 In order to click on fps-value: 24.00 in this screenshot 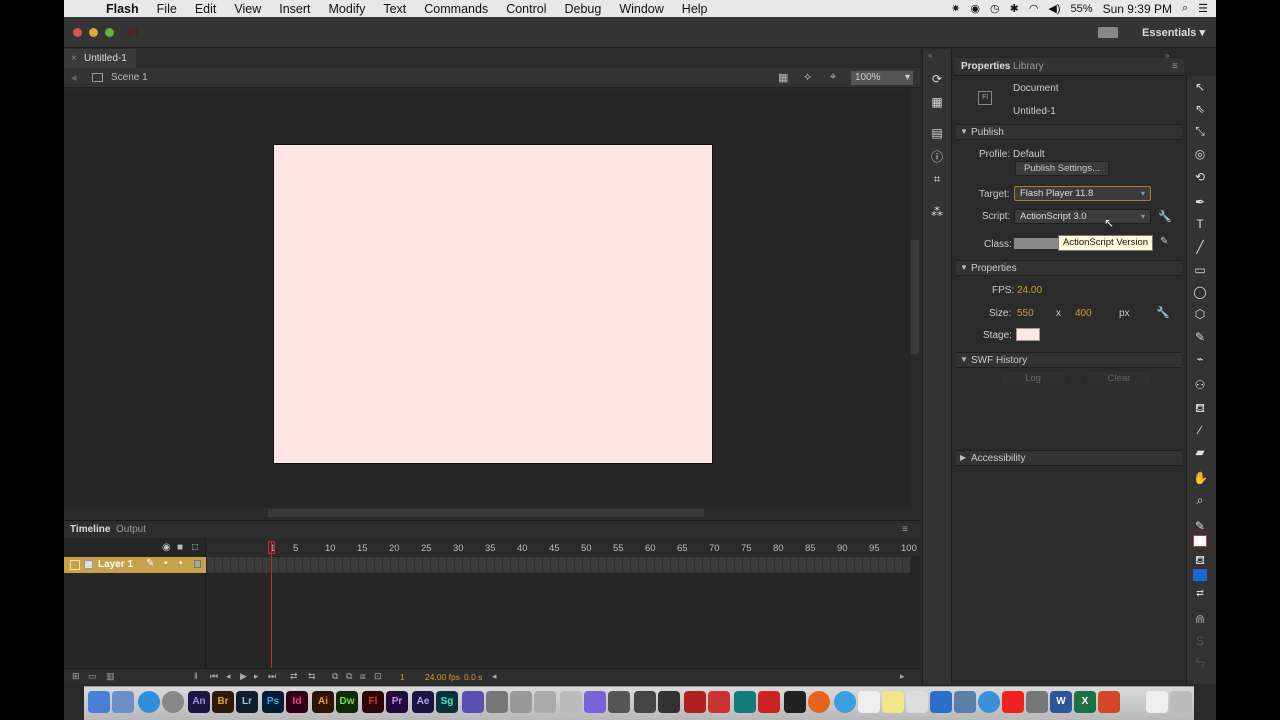, I will do `click(1029, 290)`.